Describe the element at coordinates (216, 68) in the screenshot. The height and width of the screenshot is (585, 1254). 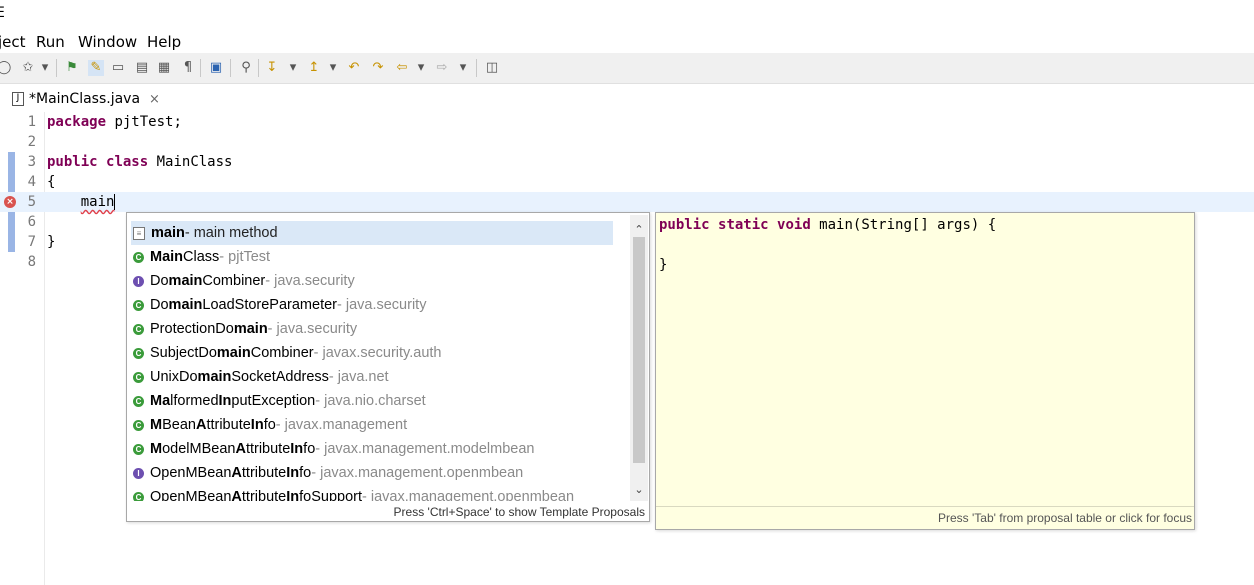
I see `console-icon: ▣` at that location.